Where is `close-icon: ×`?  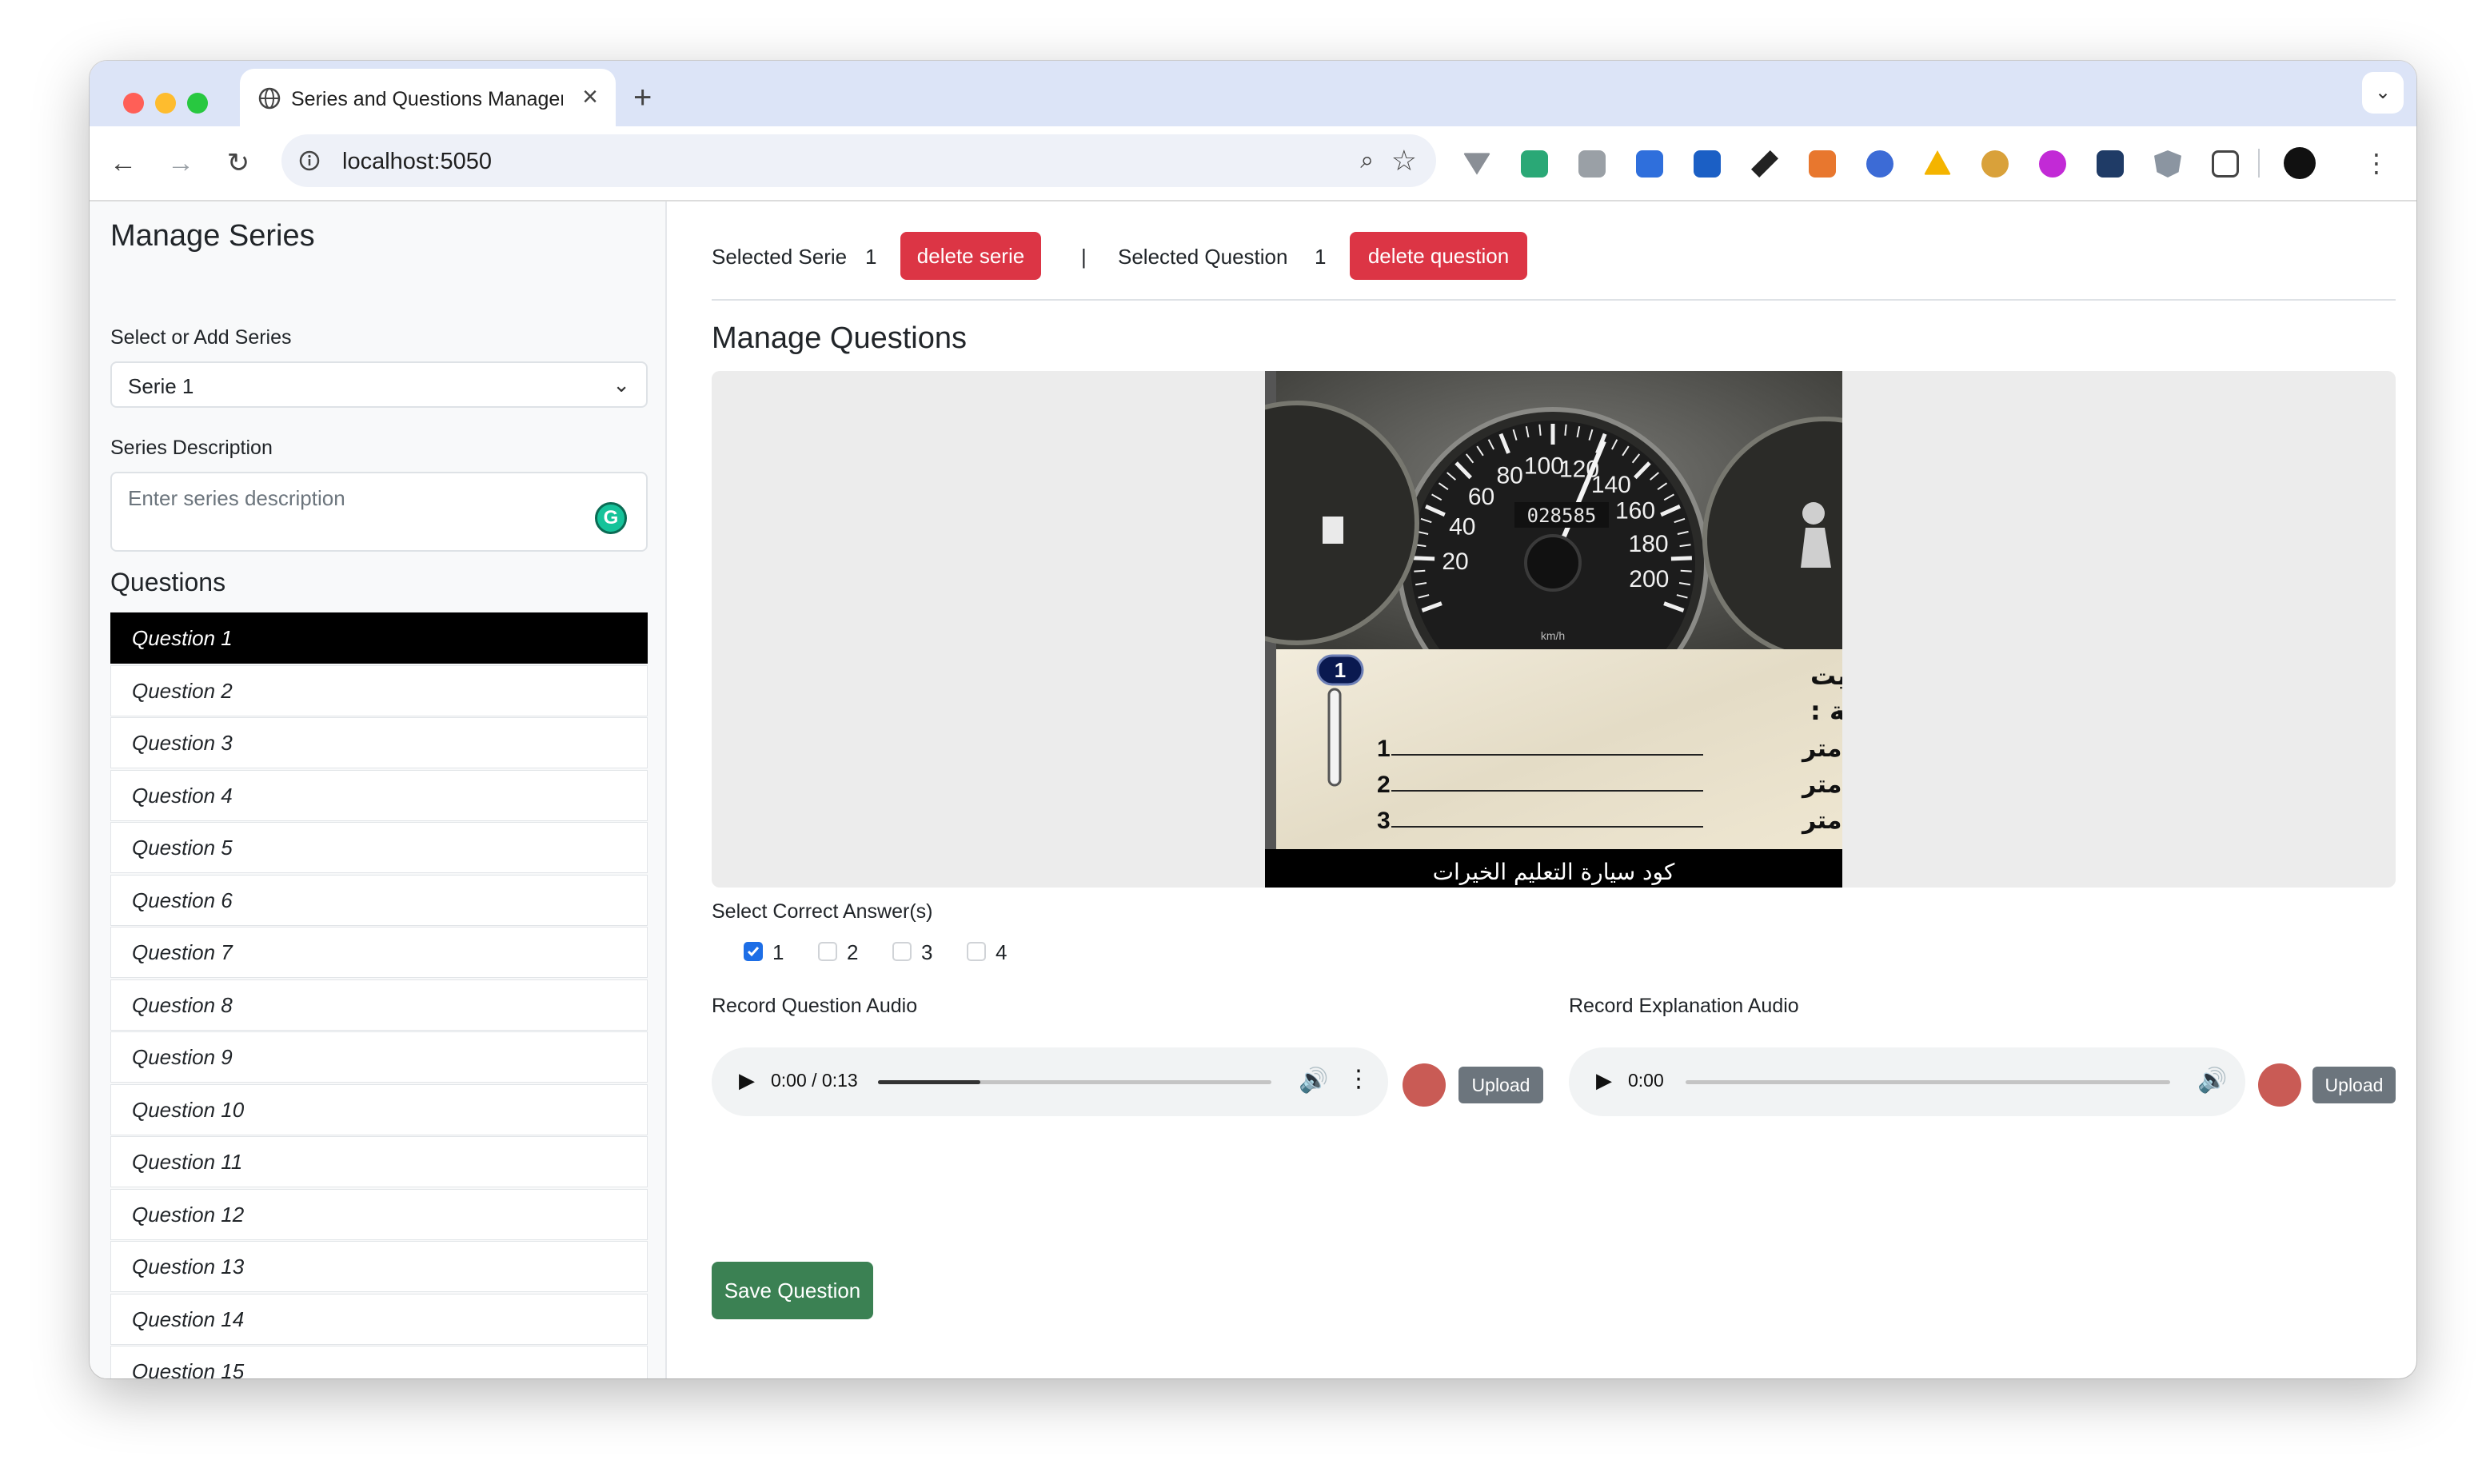
close-icon: × is located at coordinates (590, 96).